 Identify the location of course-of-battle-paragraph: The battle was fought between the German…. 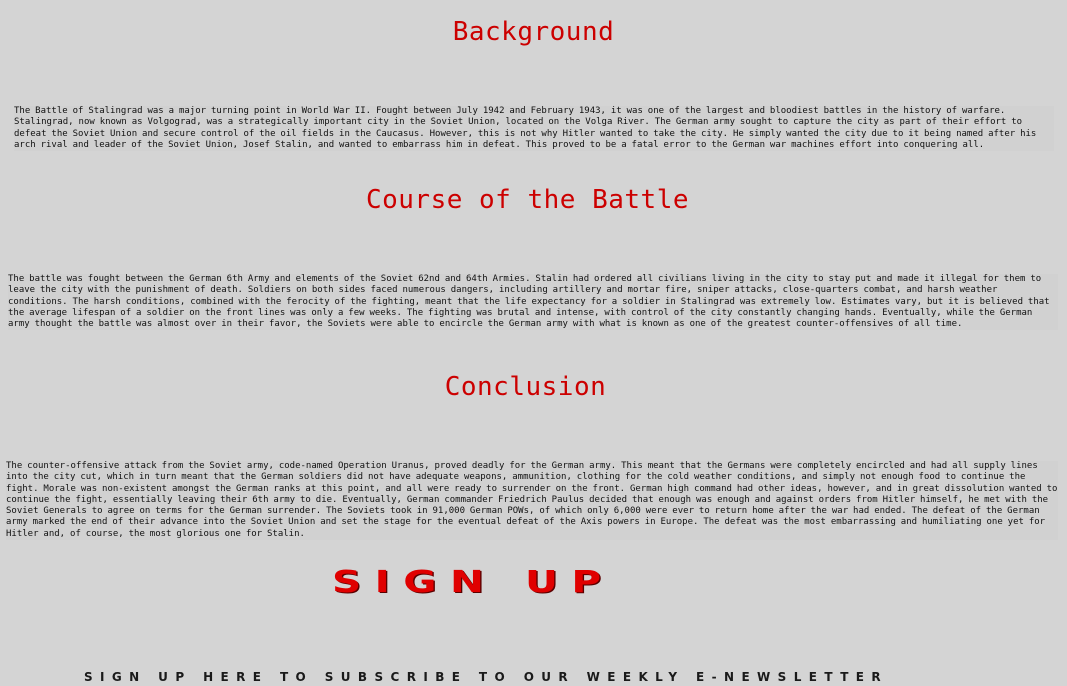
(533, 302).